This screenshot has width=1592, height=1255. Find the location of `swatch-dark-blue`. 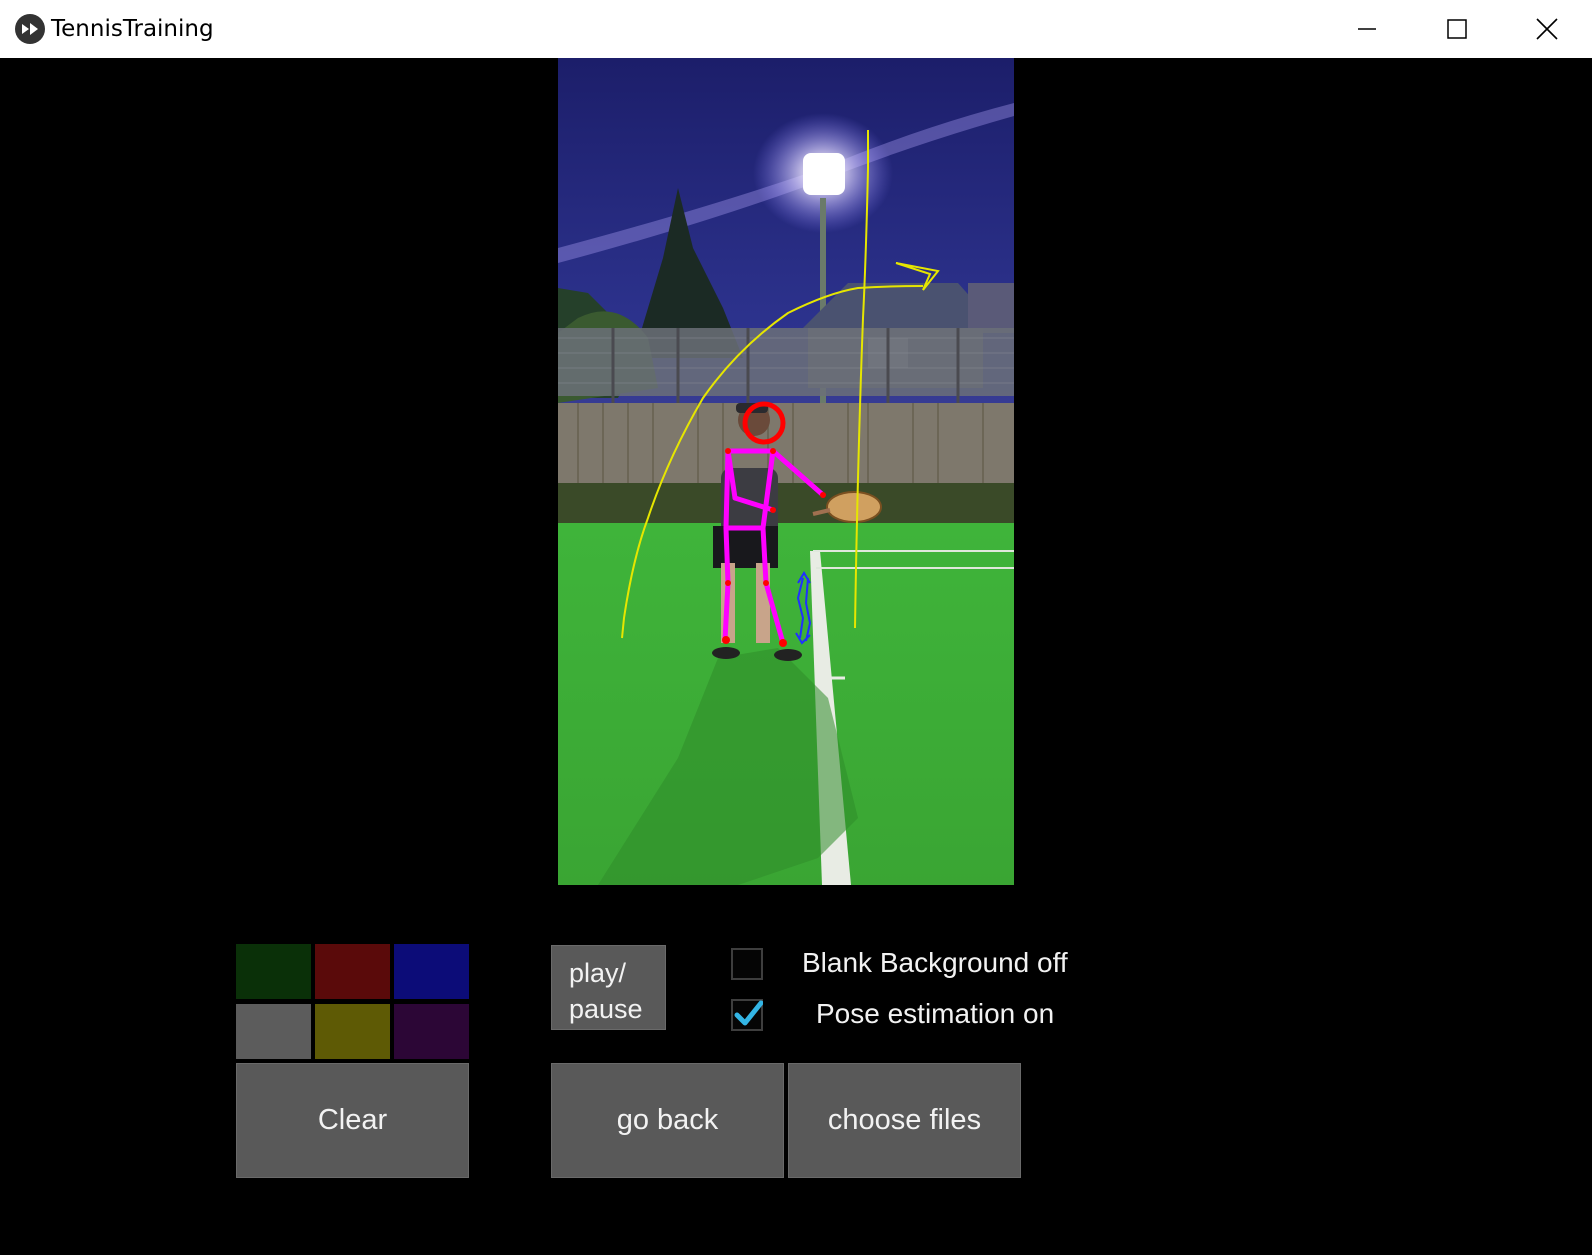

swatch-dark-blue is located at coordinates (431, 971).